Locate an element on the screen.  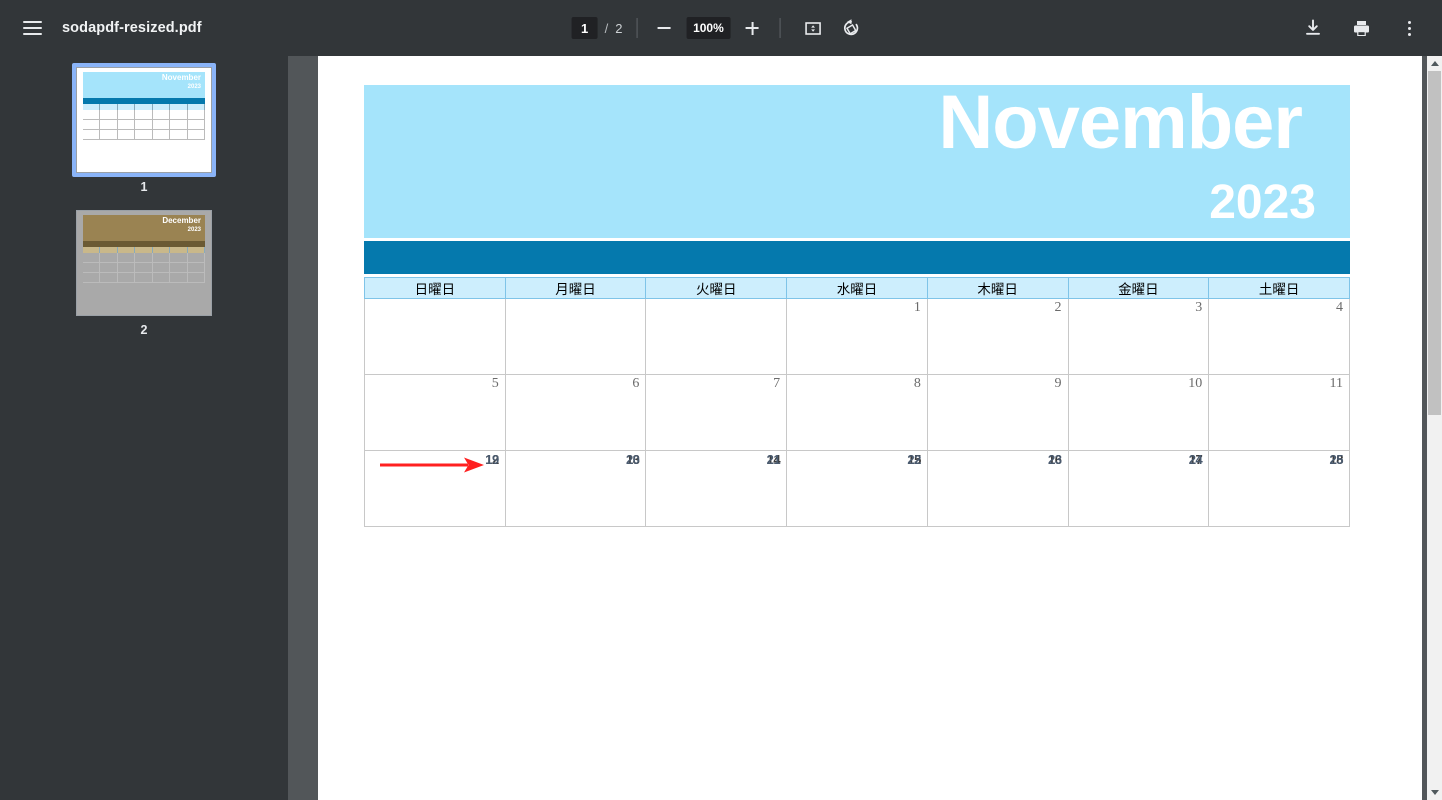
overlapping-day-numbers: 16 23 is located at coordinates (1055, 459).